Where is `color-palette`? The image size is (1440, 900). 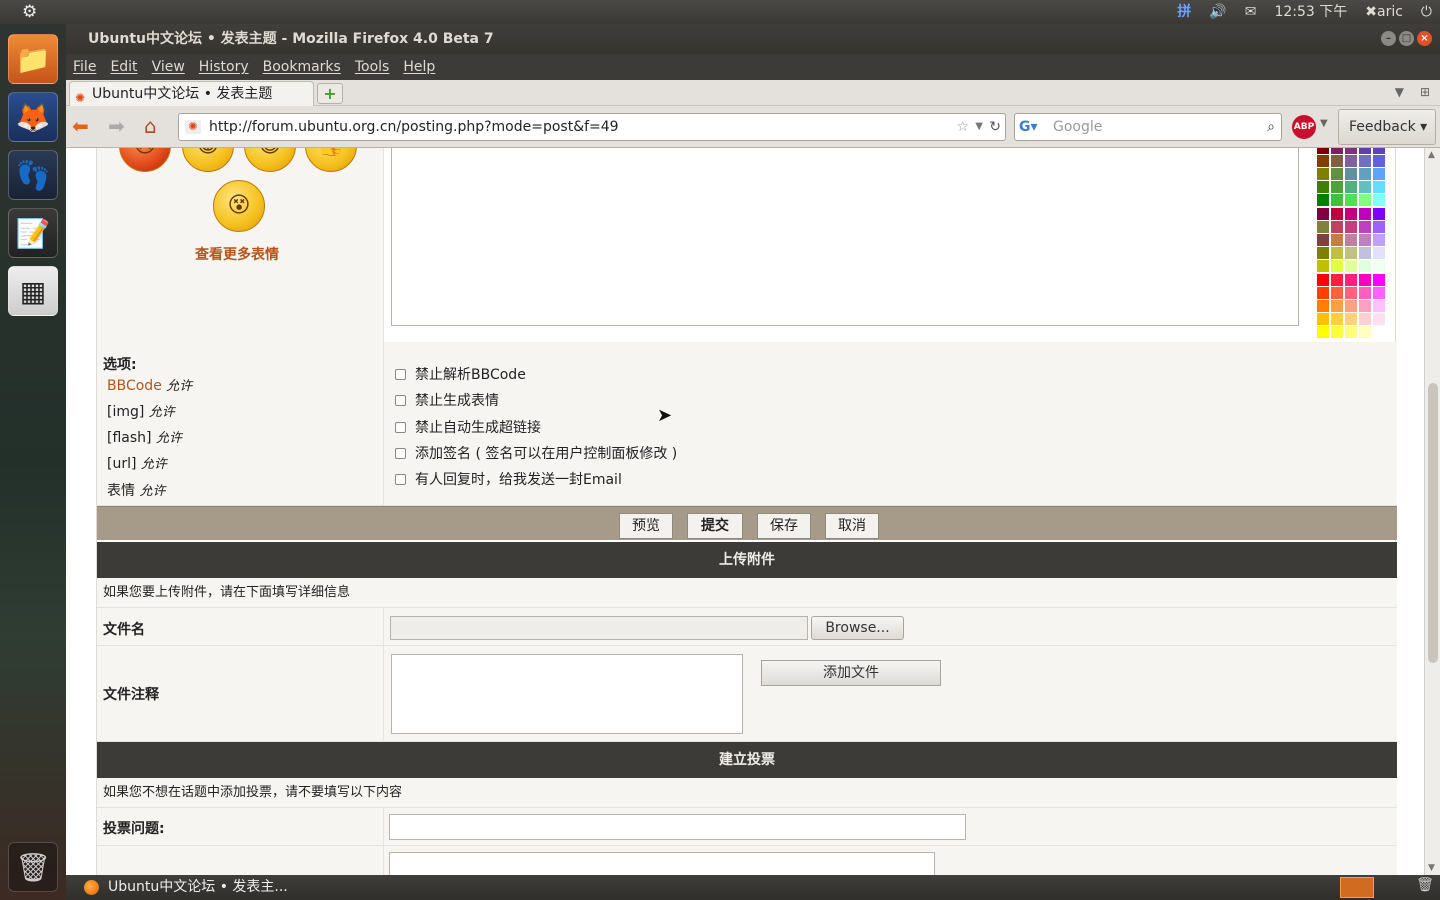 color-palette is located at coordinates (1353, 243).